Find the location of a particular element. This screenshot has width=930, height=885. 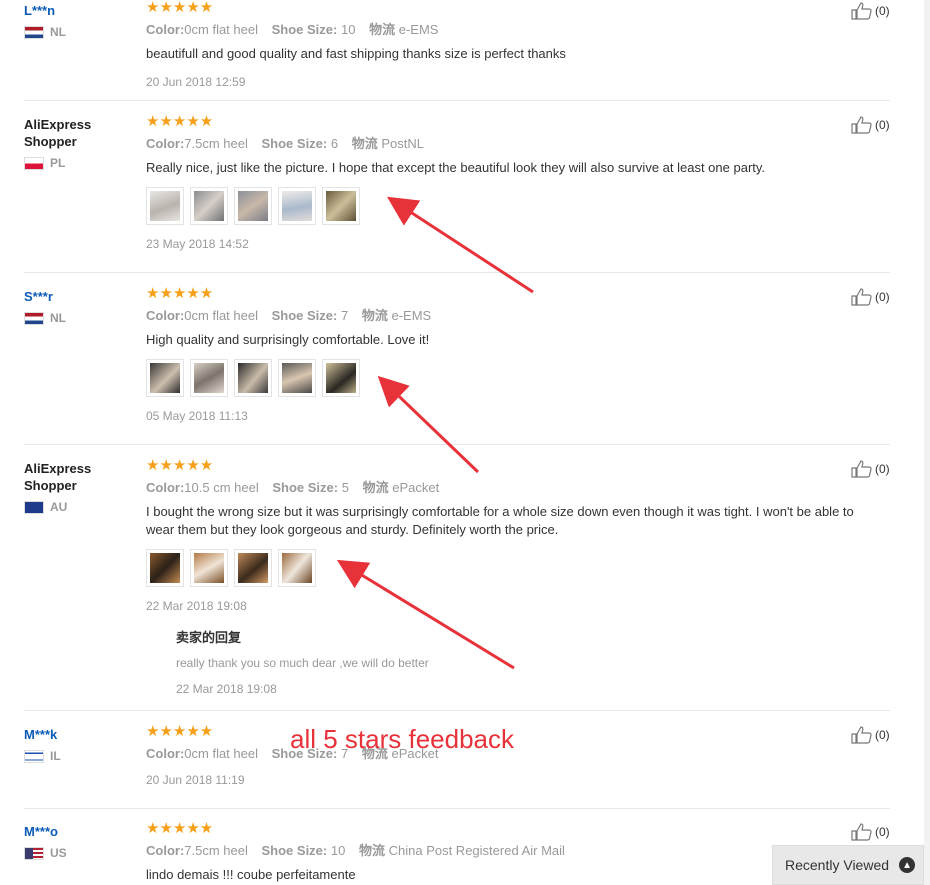

recently-viewed-button: Recently Viewed ▲ is located at coordinates (848, 865).